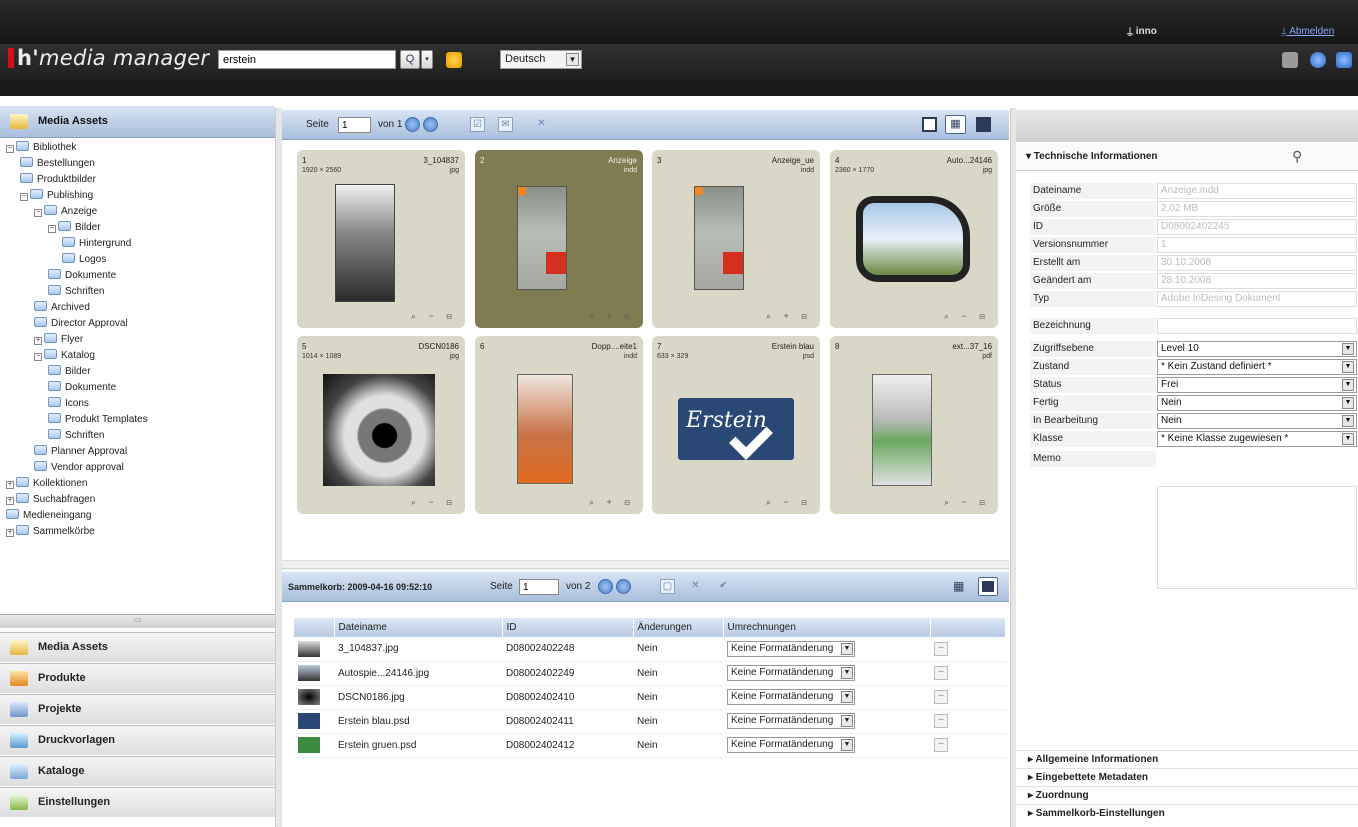 The image size is (1358, 827). I want to click on asset-tile: 5 DSCN0186 1014 × 1089 jpg ⌕ − ⊟, so click(381, 425).